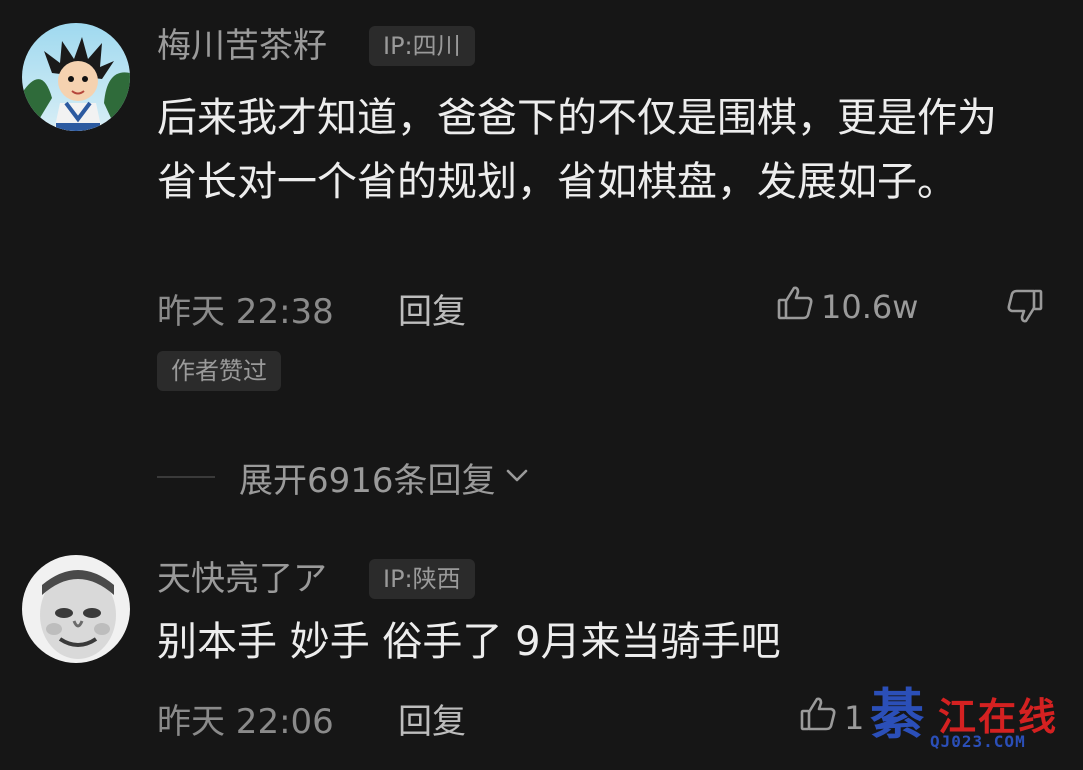  Describe the element at coordinates (592, 642) in the screenshot. I see `comment-text: 别本手 妙手 俗手了 9月来当骑手吧` at that location.